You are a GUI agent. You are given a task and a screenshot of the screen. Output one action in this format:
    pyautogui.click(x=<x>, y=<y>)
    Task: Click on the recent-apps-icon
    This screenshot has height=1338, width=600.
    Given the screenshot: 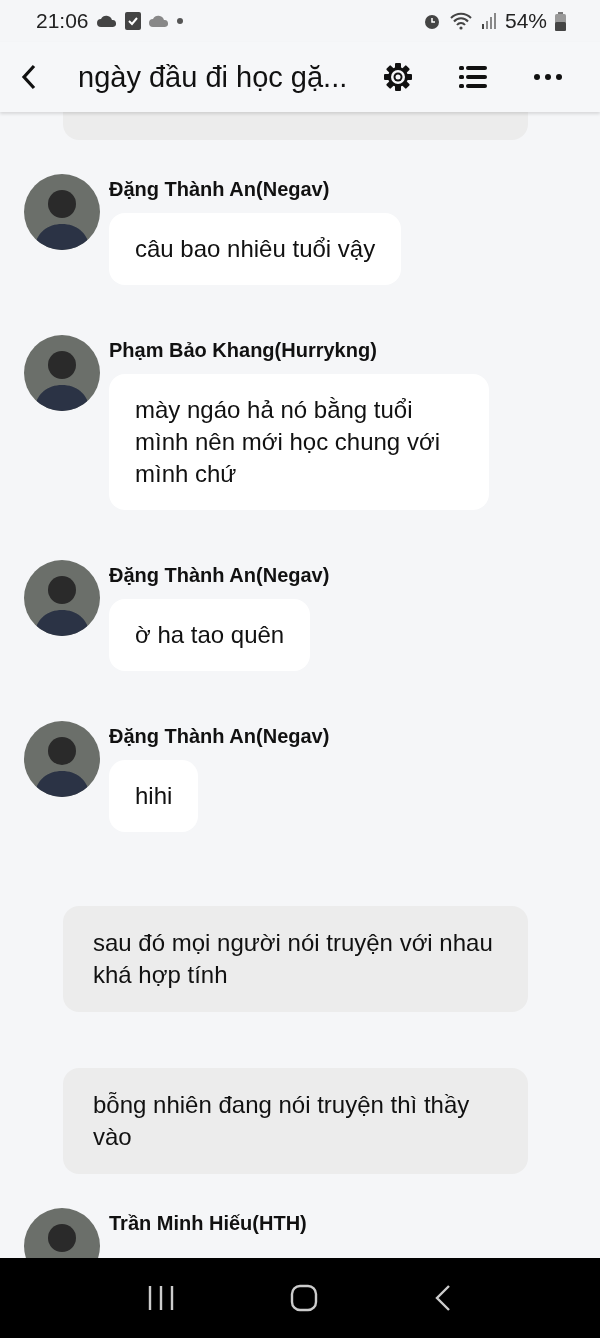 What is the action you would take?
    pyautogui.click(x=161, y=1298)
    